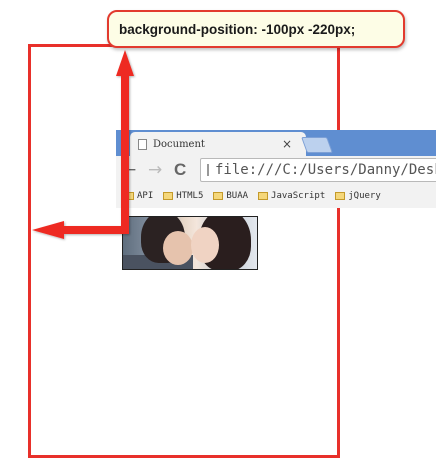 This screenshot has height=470, width=442. Describe the element at coordinates (83, 144) in the screenshot. I see `offset-arrows` at that location.